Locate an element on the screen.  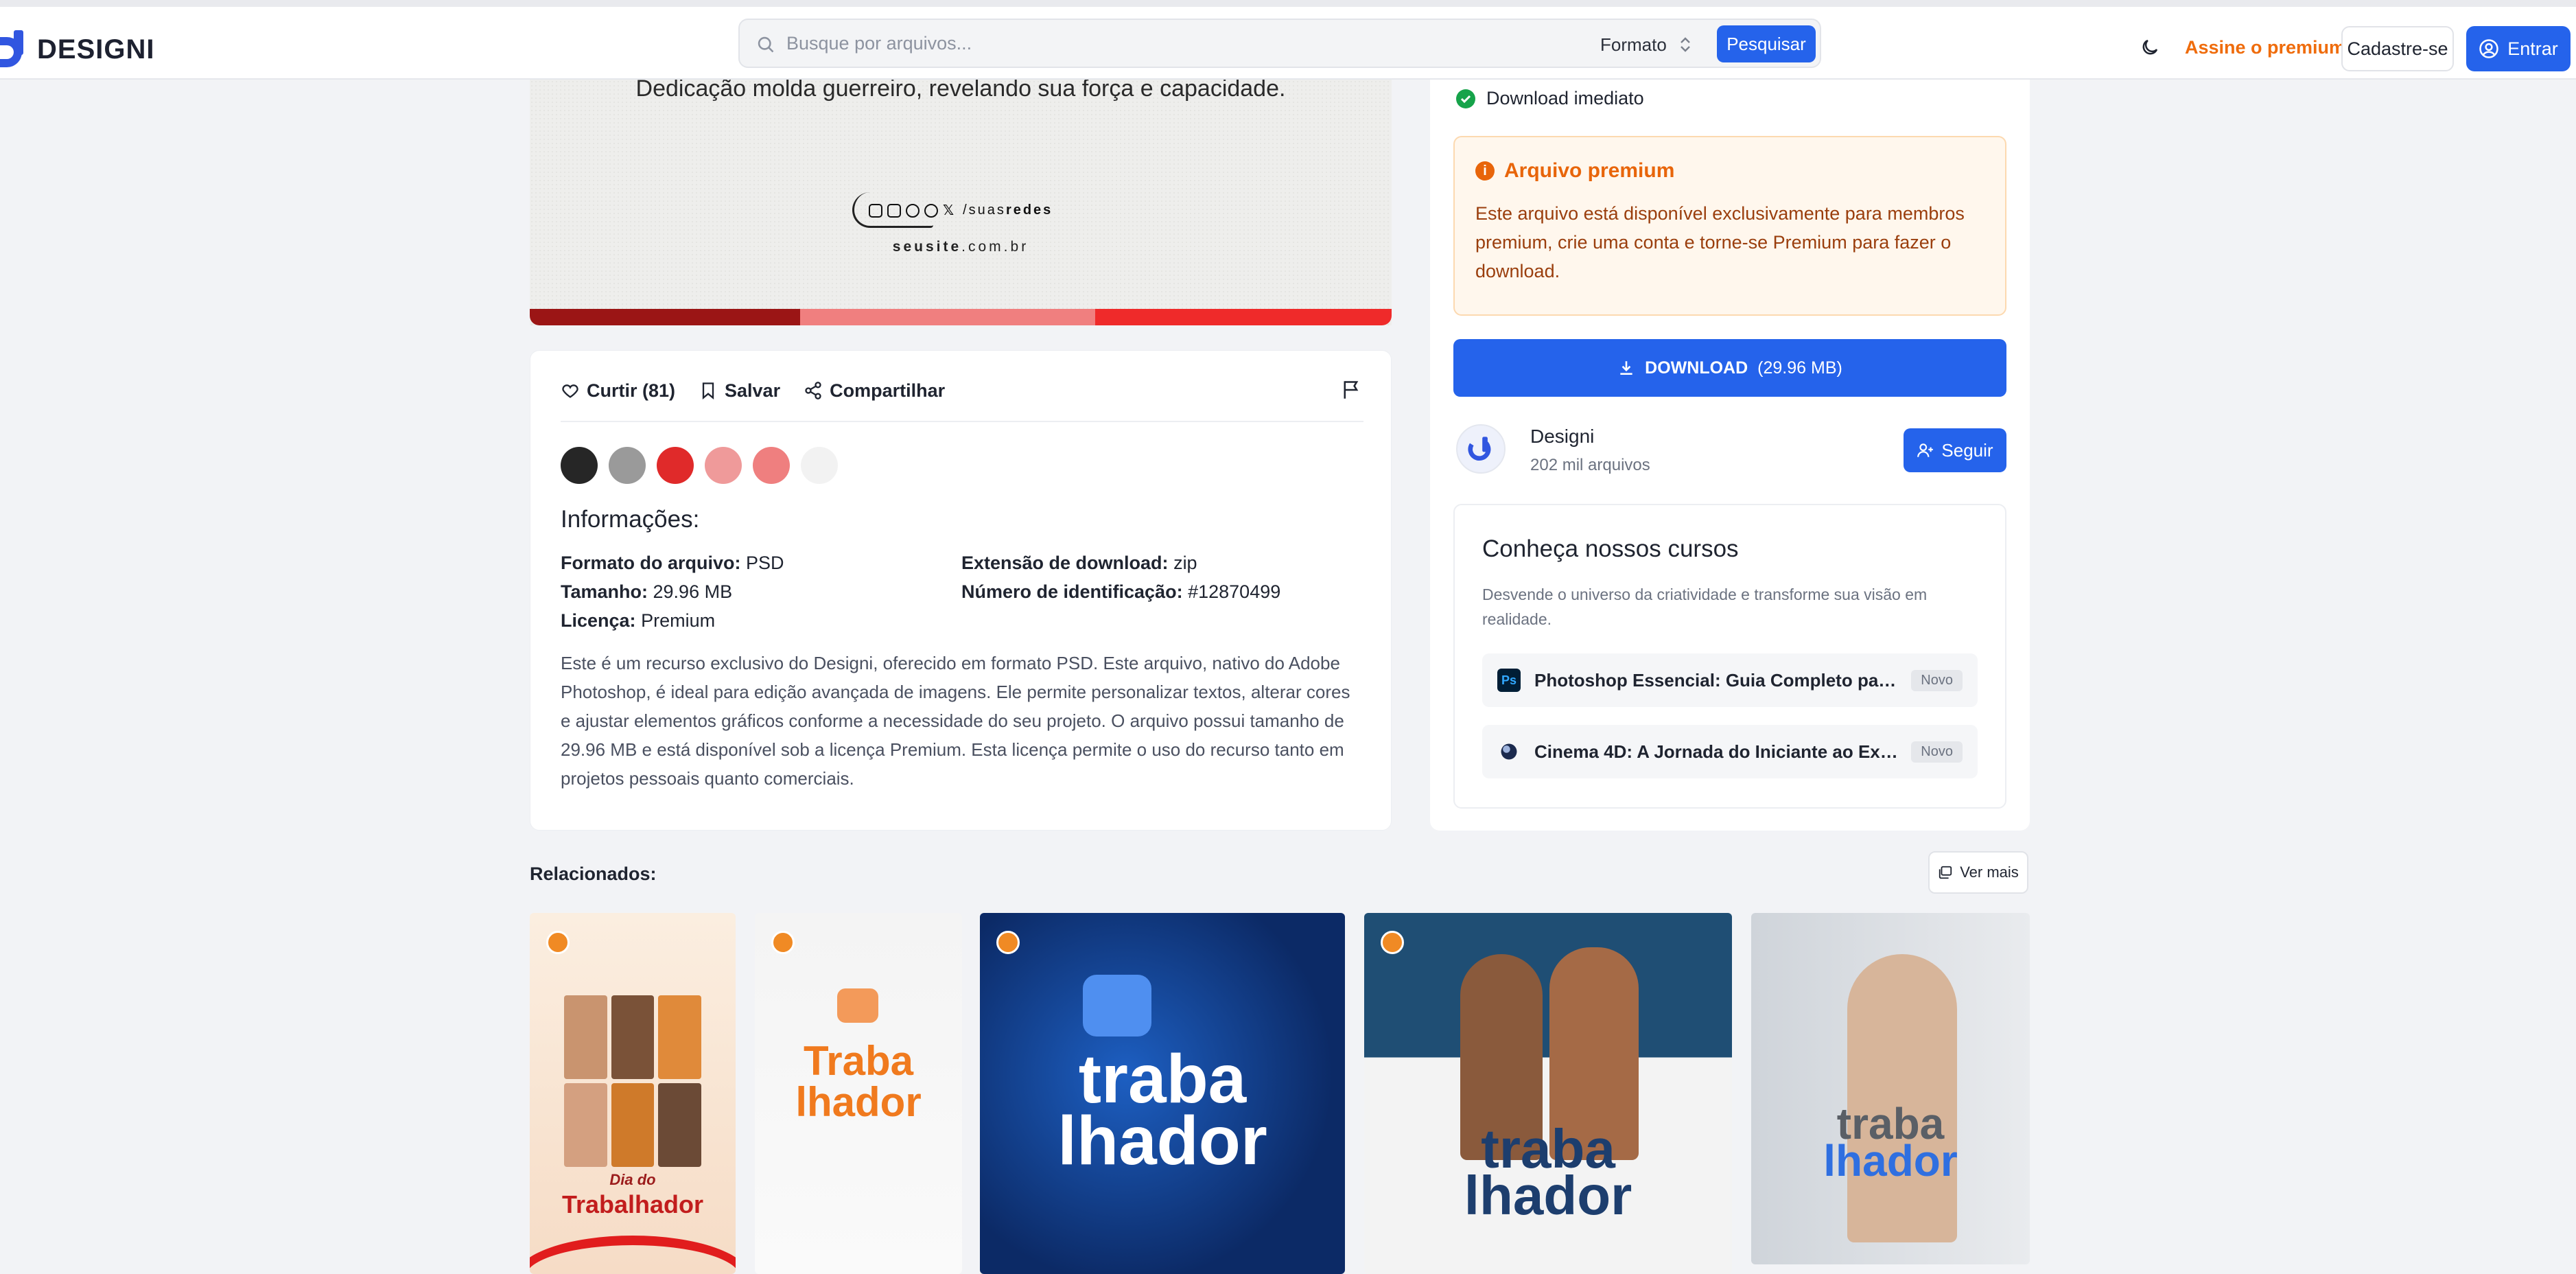
format-dropdown: Formato is located at coordinates (1646, 44).